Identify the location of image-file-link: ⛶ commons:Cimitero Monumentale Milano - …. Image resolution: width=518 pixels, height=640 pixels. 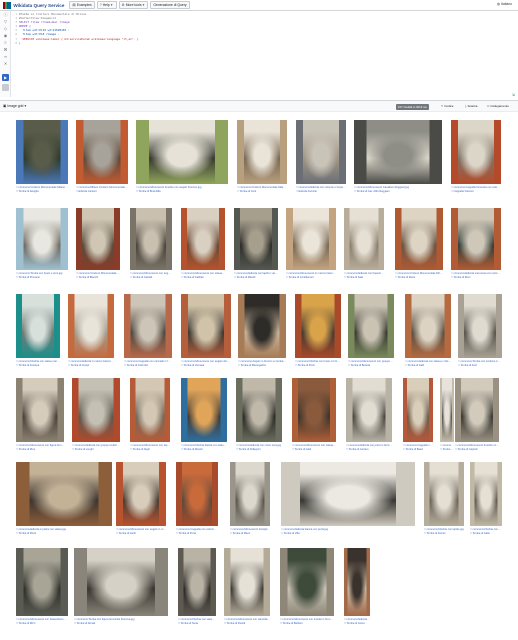
(42, 187).